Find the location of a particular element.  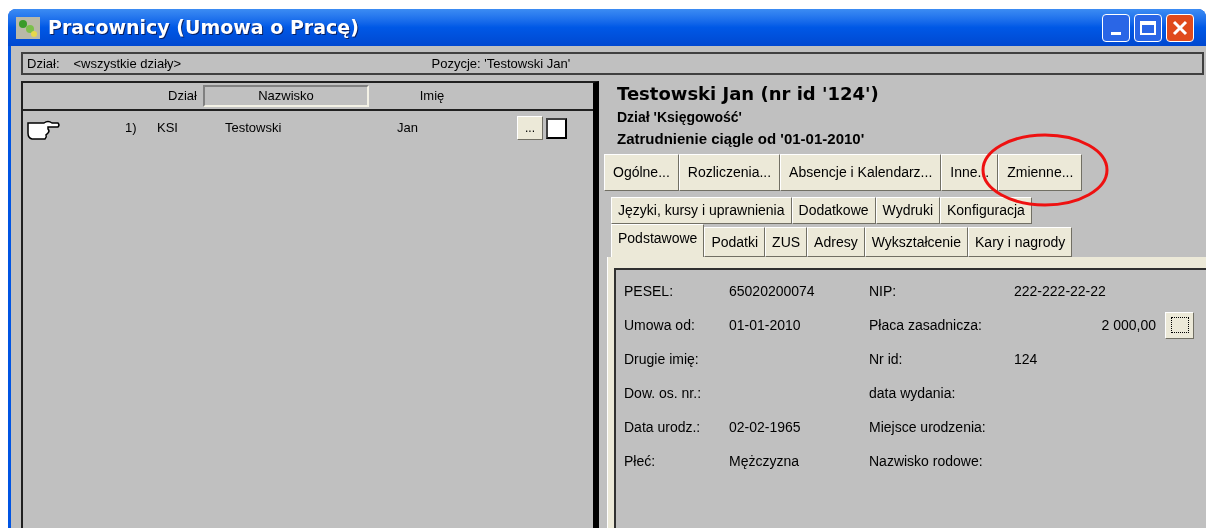

tab: Kary i nagrody is located at coordinates (1020, 242).